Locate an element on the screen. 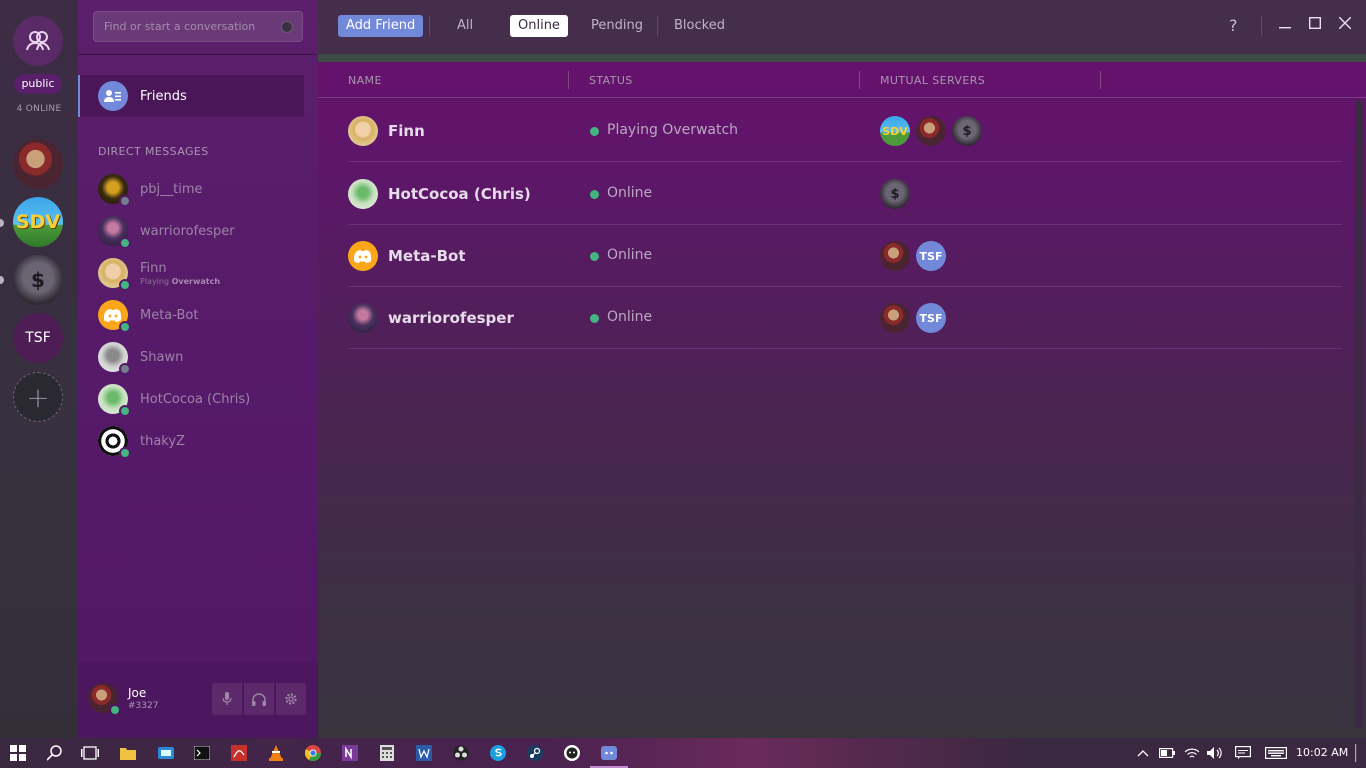 The width and height of the screenshot is (1366, 768). friend-row: HotCocoa (Chris) Online $ is located at coordinates (845, 194).